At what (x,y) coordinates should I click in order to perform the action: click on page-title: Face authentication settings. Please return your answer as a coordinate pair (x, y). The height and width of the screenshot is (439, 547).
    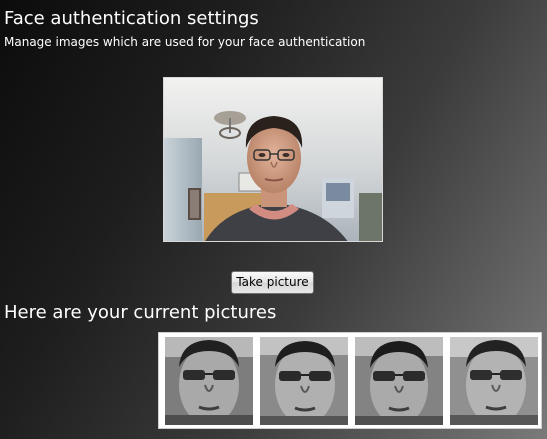
    Looking at the image, I should click on (131, 18).